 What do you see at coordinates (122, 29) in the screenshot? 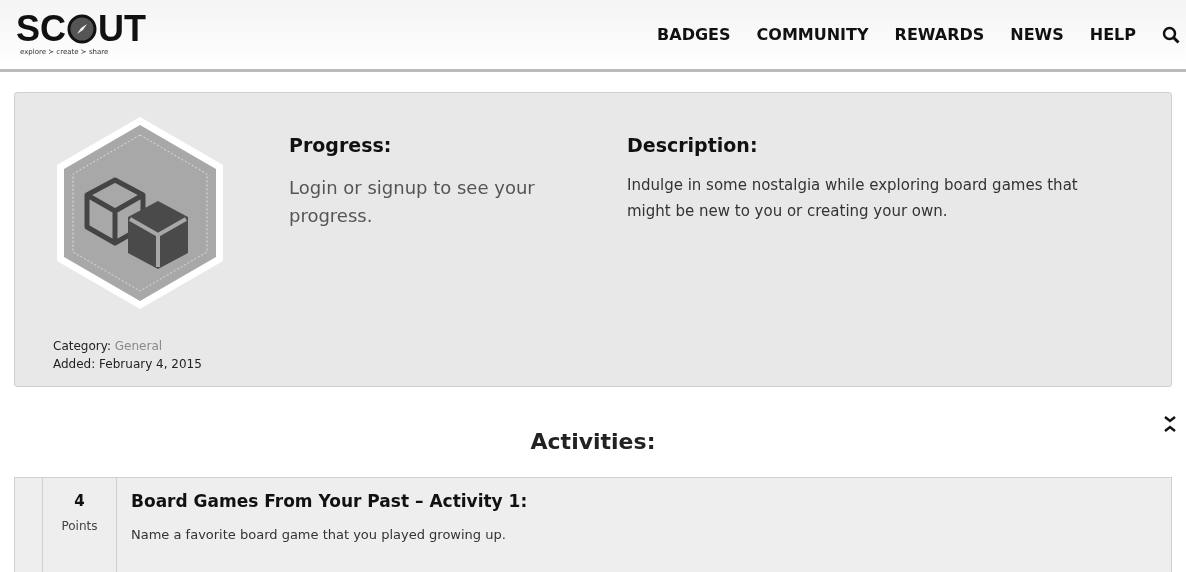
I see `logo-text: UT` at bounding box center [122, 29].